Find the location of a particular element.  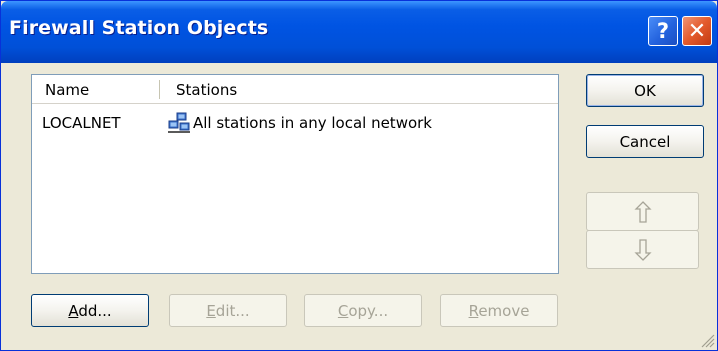

ok-button: OK is located at coordinates (645, 90).